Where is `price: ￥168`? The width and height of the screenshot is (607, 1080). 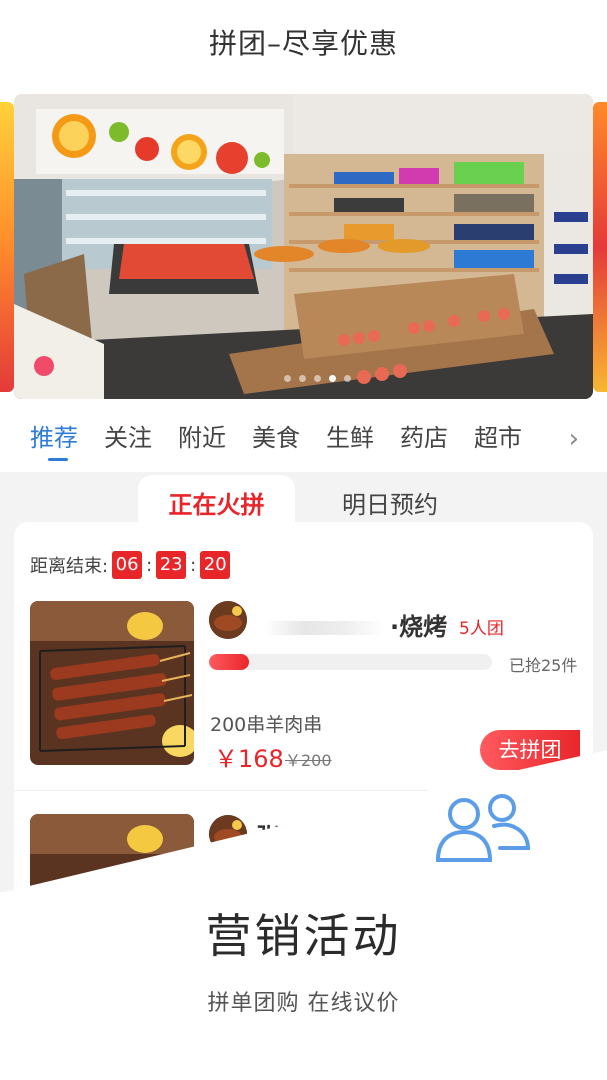
price: ￥168 is located at coordinates (249, 759).